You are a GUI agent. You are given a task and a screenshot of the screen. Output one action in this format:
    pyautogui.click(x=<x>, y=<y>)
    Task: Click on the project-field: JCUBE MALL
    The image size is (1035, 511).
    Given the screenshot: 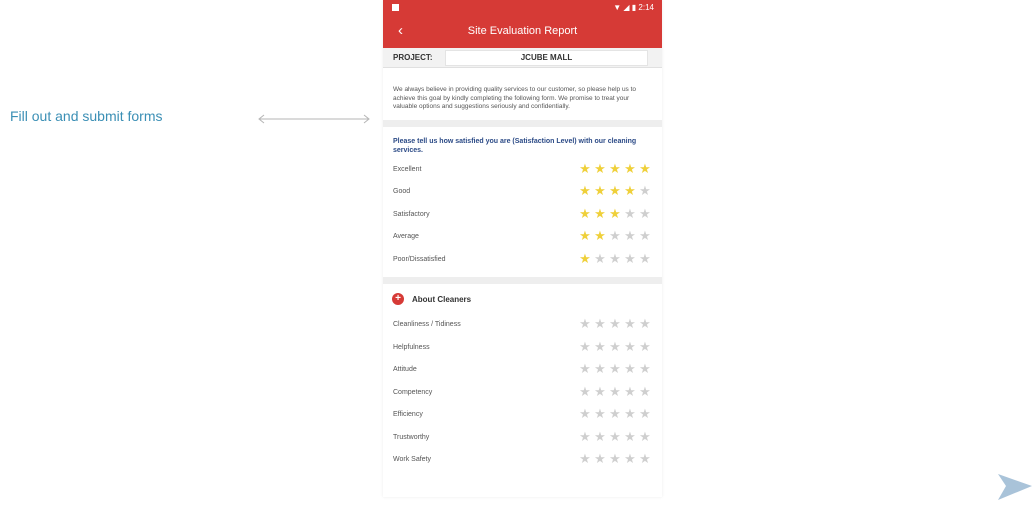 What is the action you would take?
    pyautogui.click(x=546, y=58)
    